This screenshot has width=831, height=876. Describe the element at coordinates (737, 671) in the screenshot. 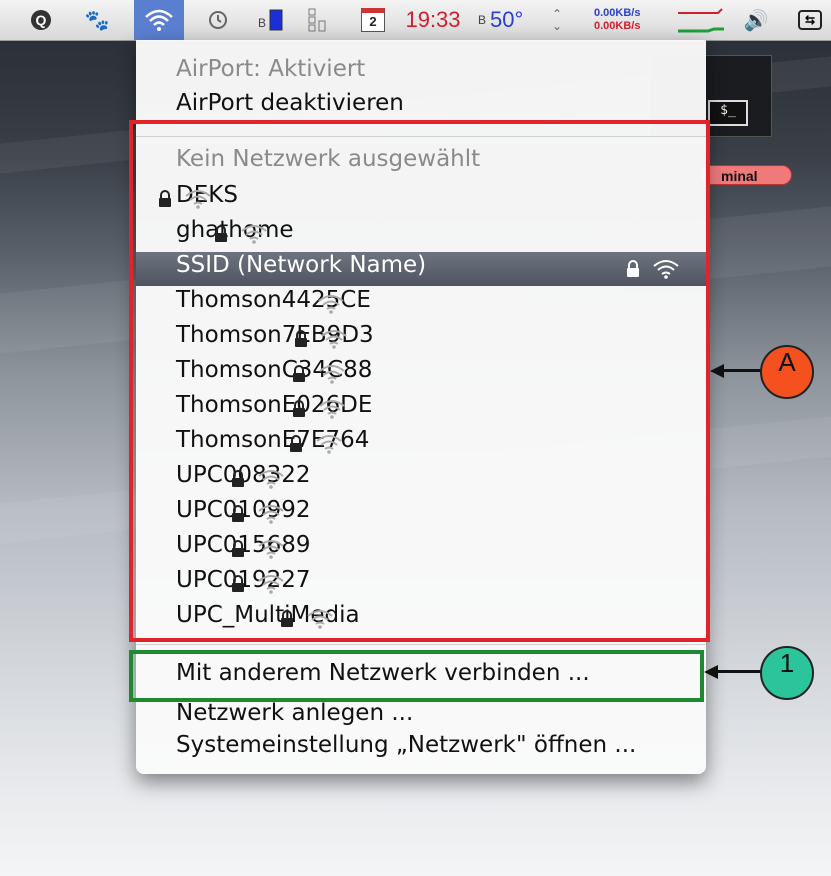

I see `arrow-1-line` at that location.